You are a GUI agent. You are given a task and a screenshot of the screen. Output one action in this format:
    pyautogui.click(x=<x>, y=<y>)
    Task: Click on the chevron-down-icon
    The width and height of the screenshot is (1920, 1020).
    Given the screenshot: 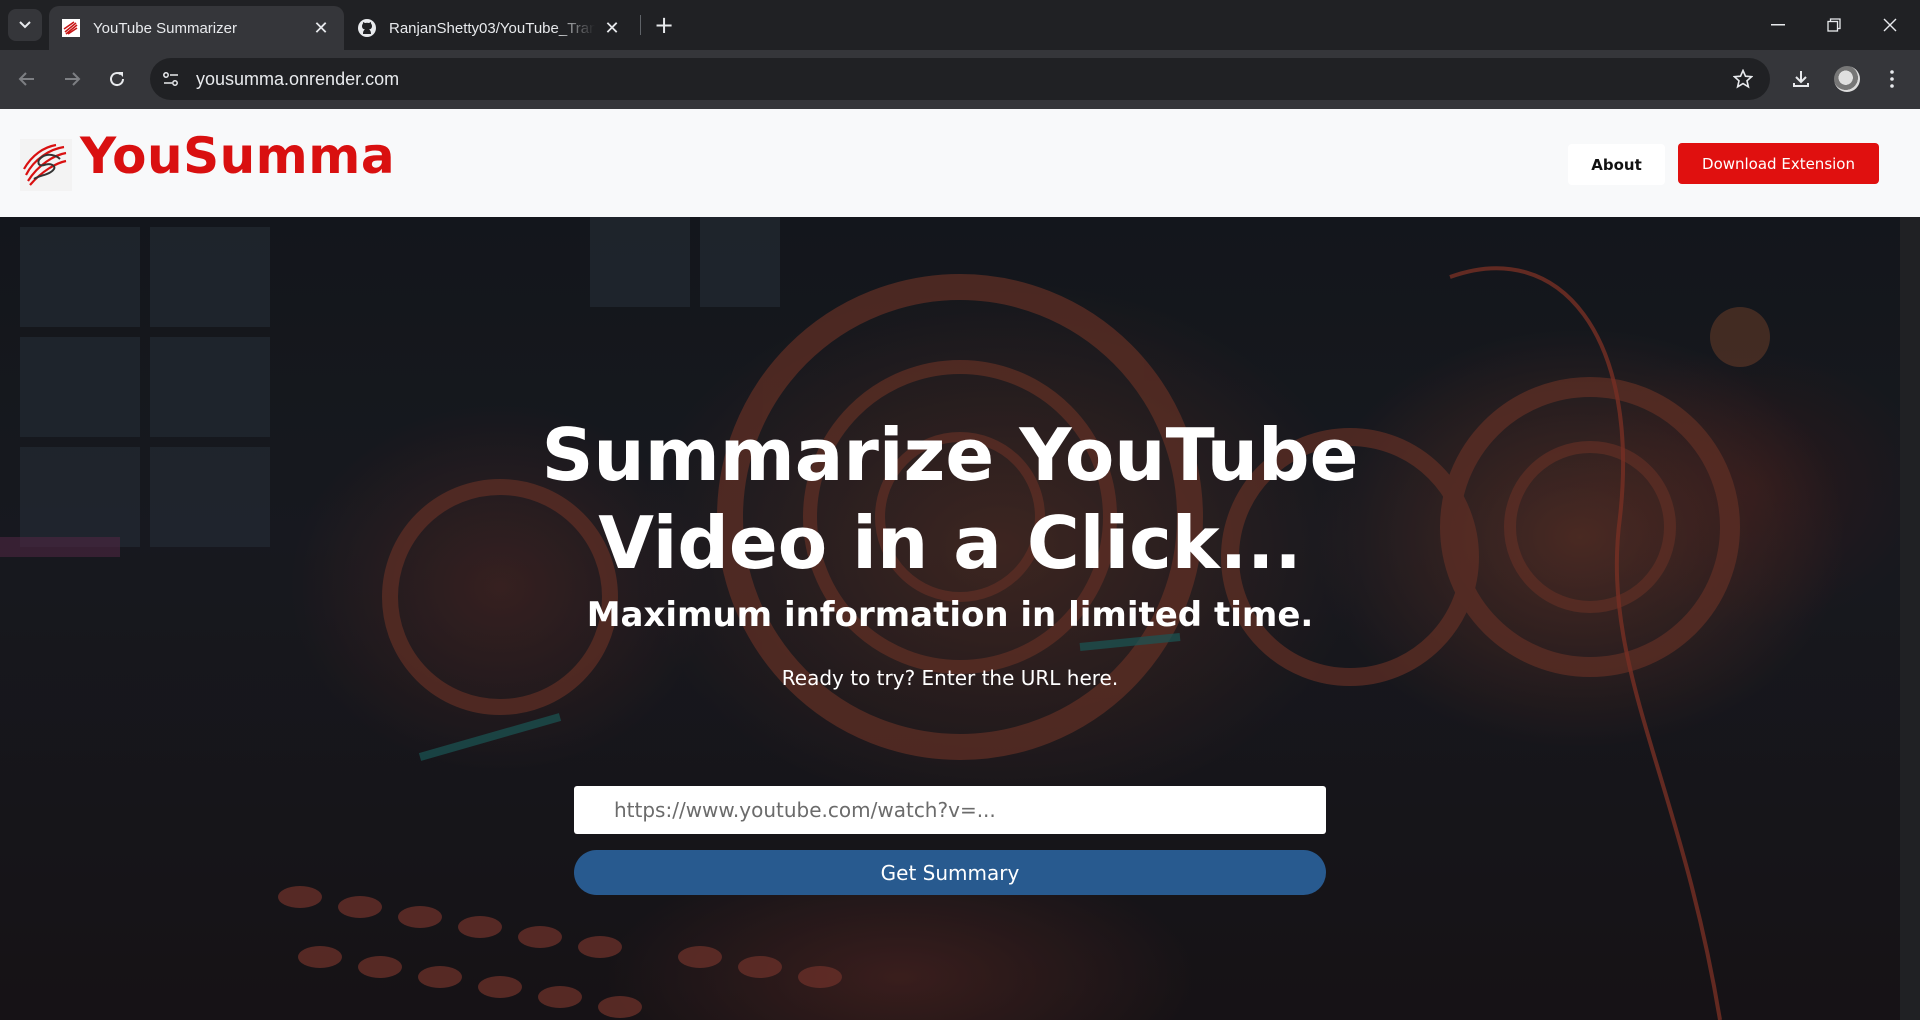 What is the action you would take?
    pyautogui.click(x=25, y=25)
    